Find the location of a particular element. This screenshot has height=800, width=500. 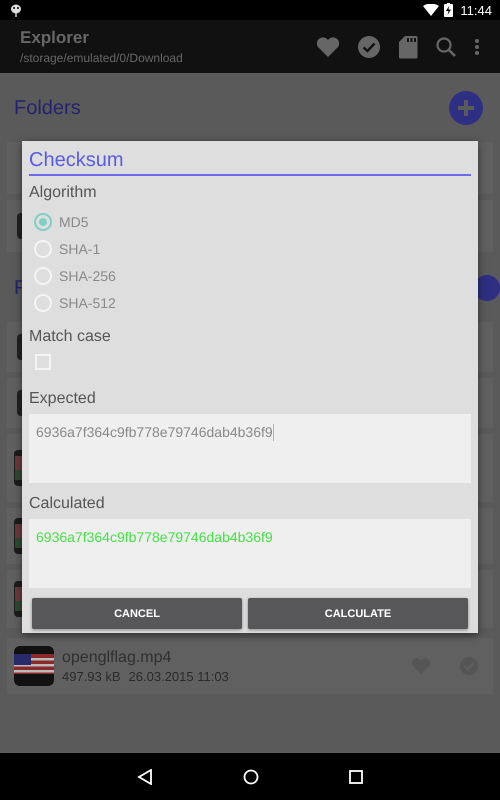

field-label: Calculated is located at coordinates (67, 504).